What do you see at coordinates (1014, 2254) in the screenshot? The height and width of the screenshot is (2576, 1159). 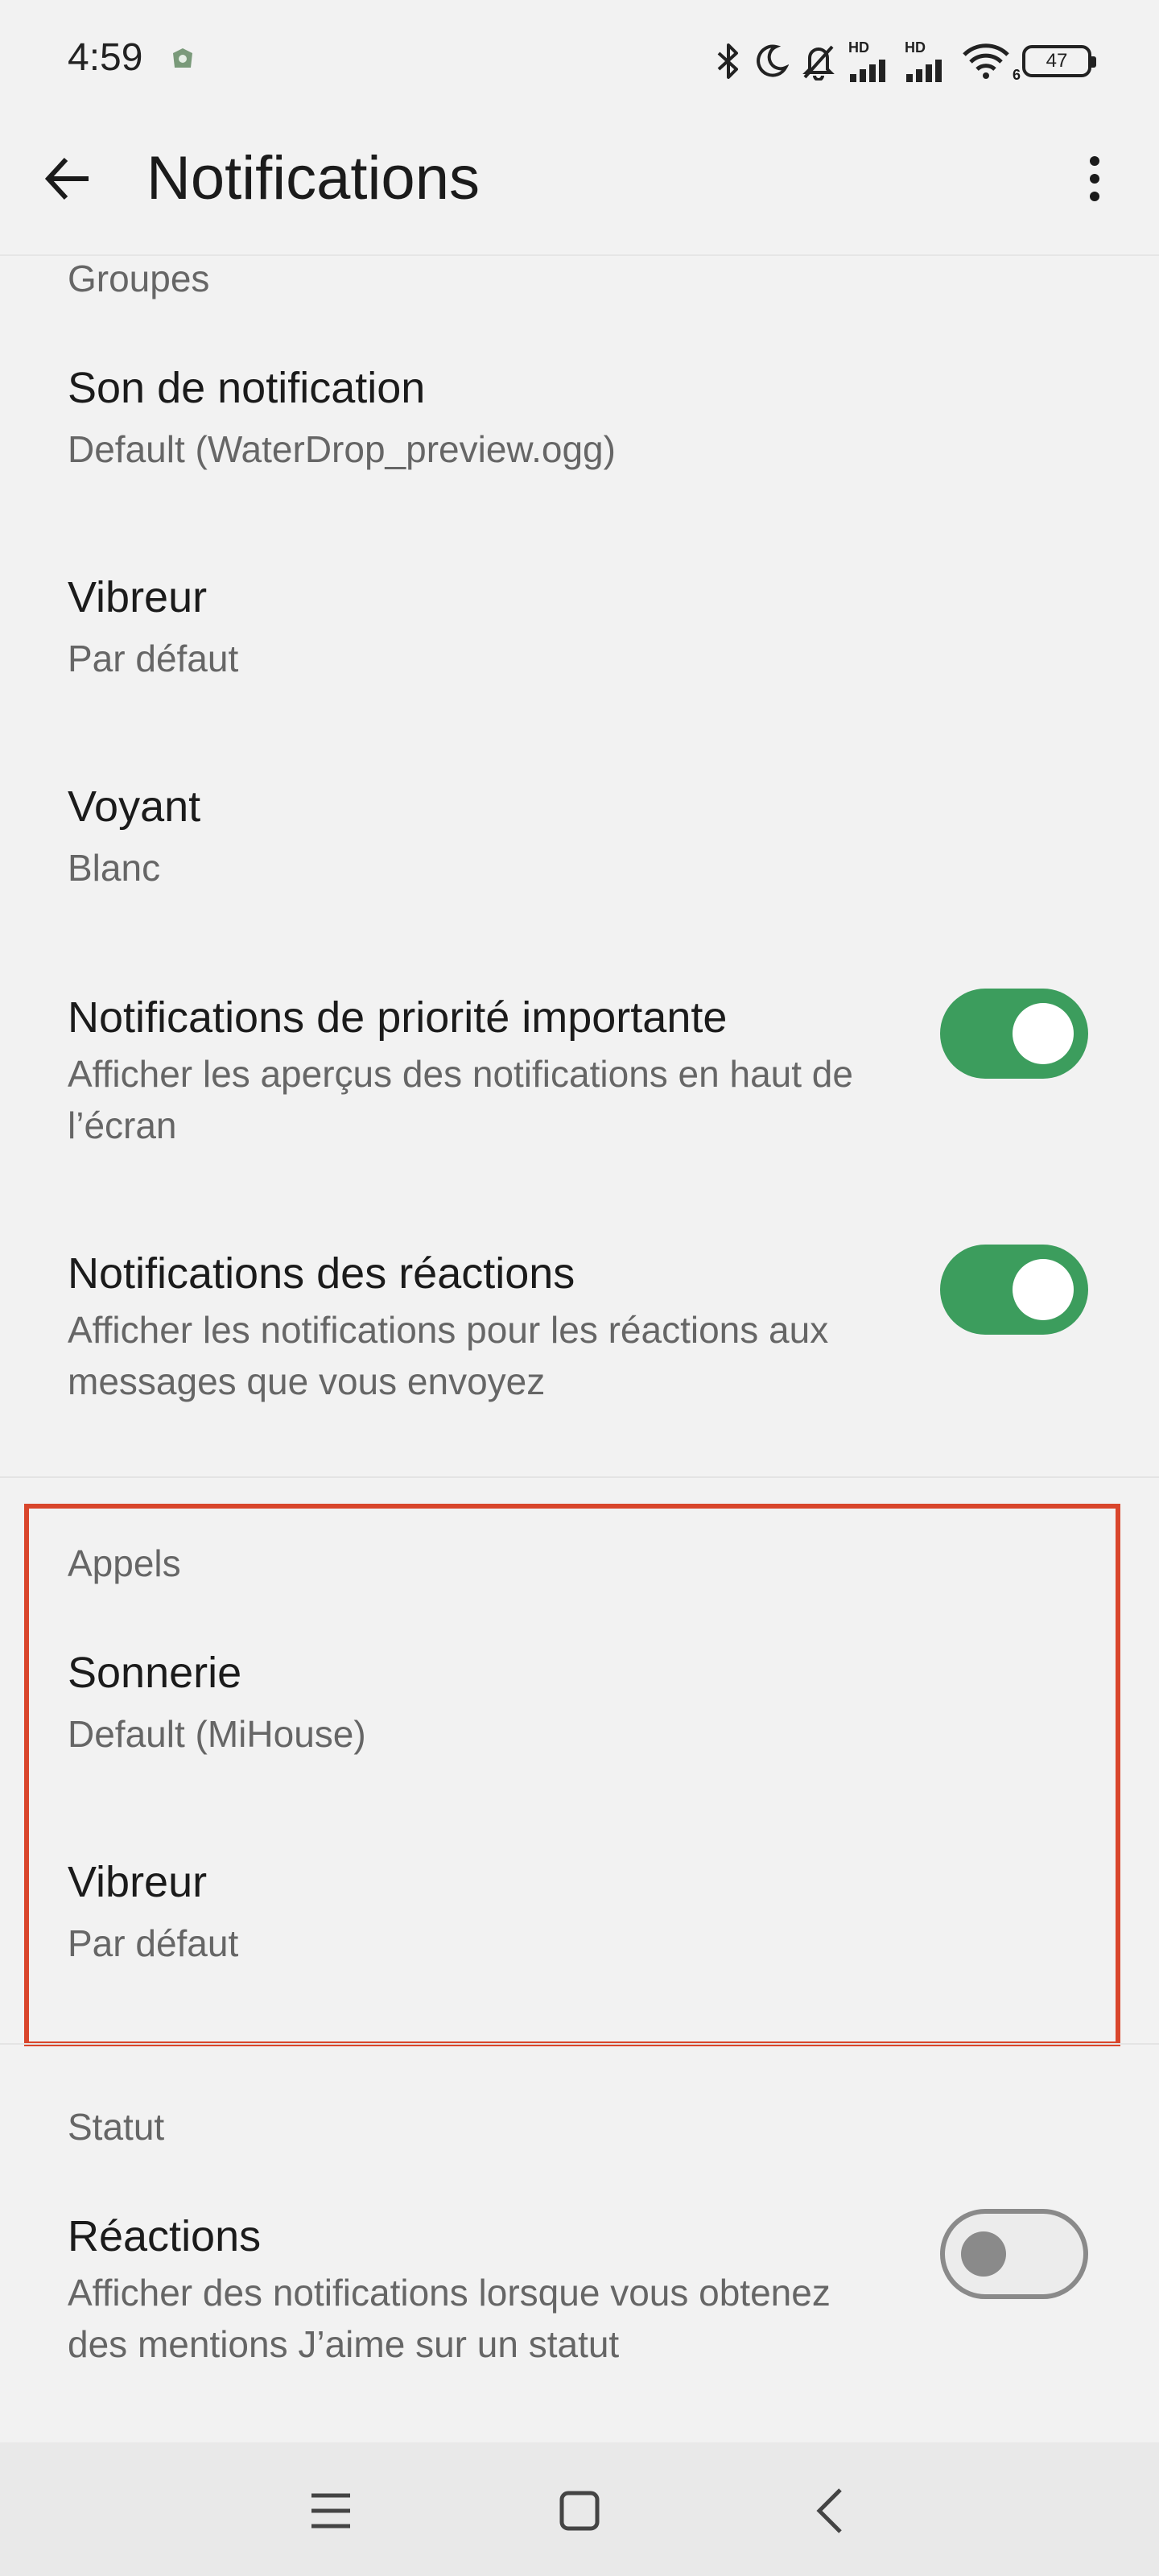 I see `status-reactions-toggle` at bounding box center [1014, 2254].